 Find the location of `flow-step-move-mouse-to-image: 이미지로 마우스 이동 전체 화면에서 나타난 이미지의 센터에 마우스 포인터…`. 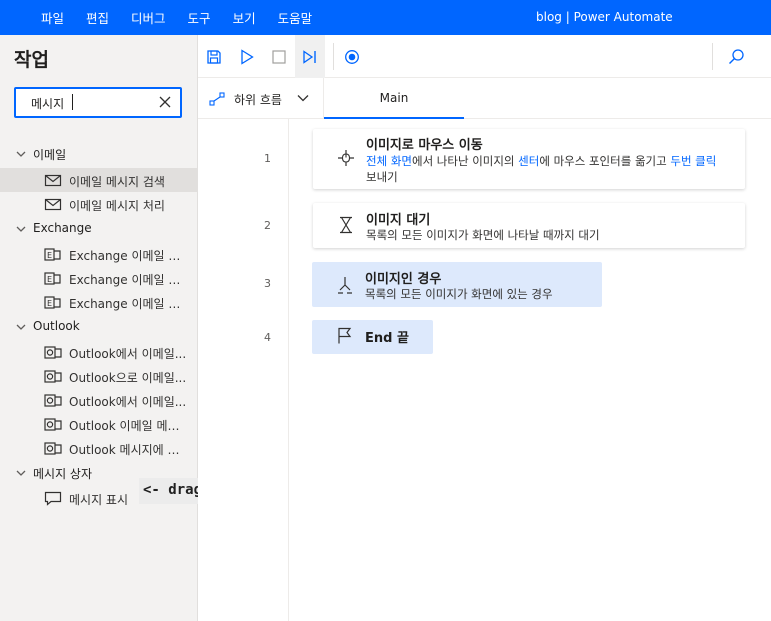

flow-step-move-mouse-to-image: 이미지로 마우스 이동 전체 화면에서 나타난 이미지의 센터에 마우스 포인터… is located at coordinates (529, 159).